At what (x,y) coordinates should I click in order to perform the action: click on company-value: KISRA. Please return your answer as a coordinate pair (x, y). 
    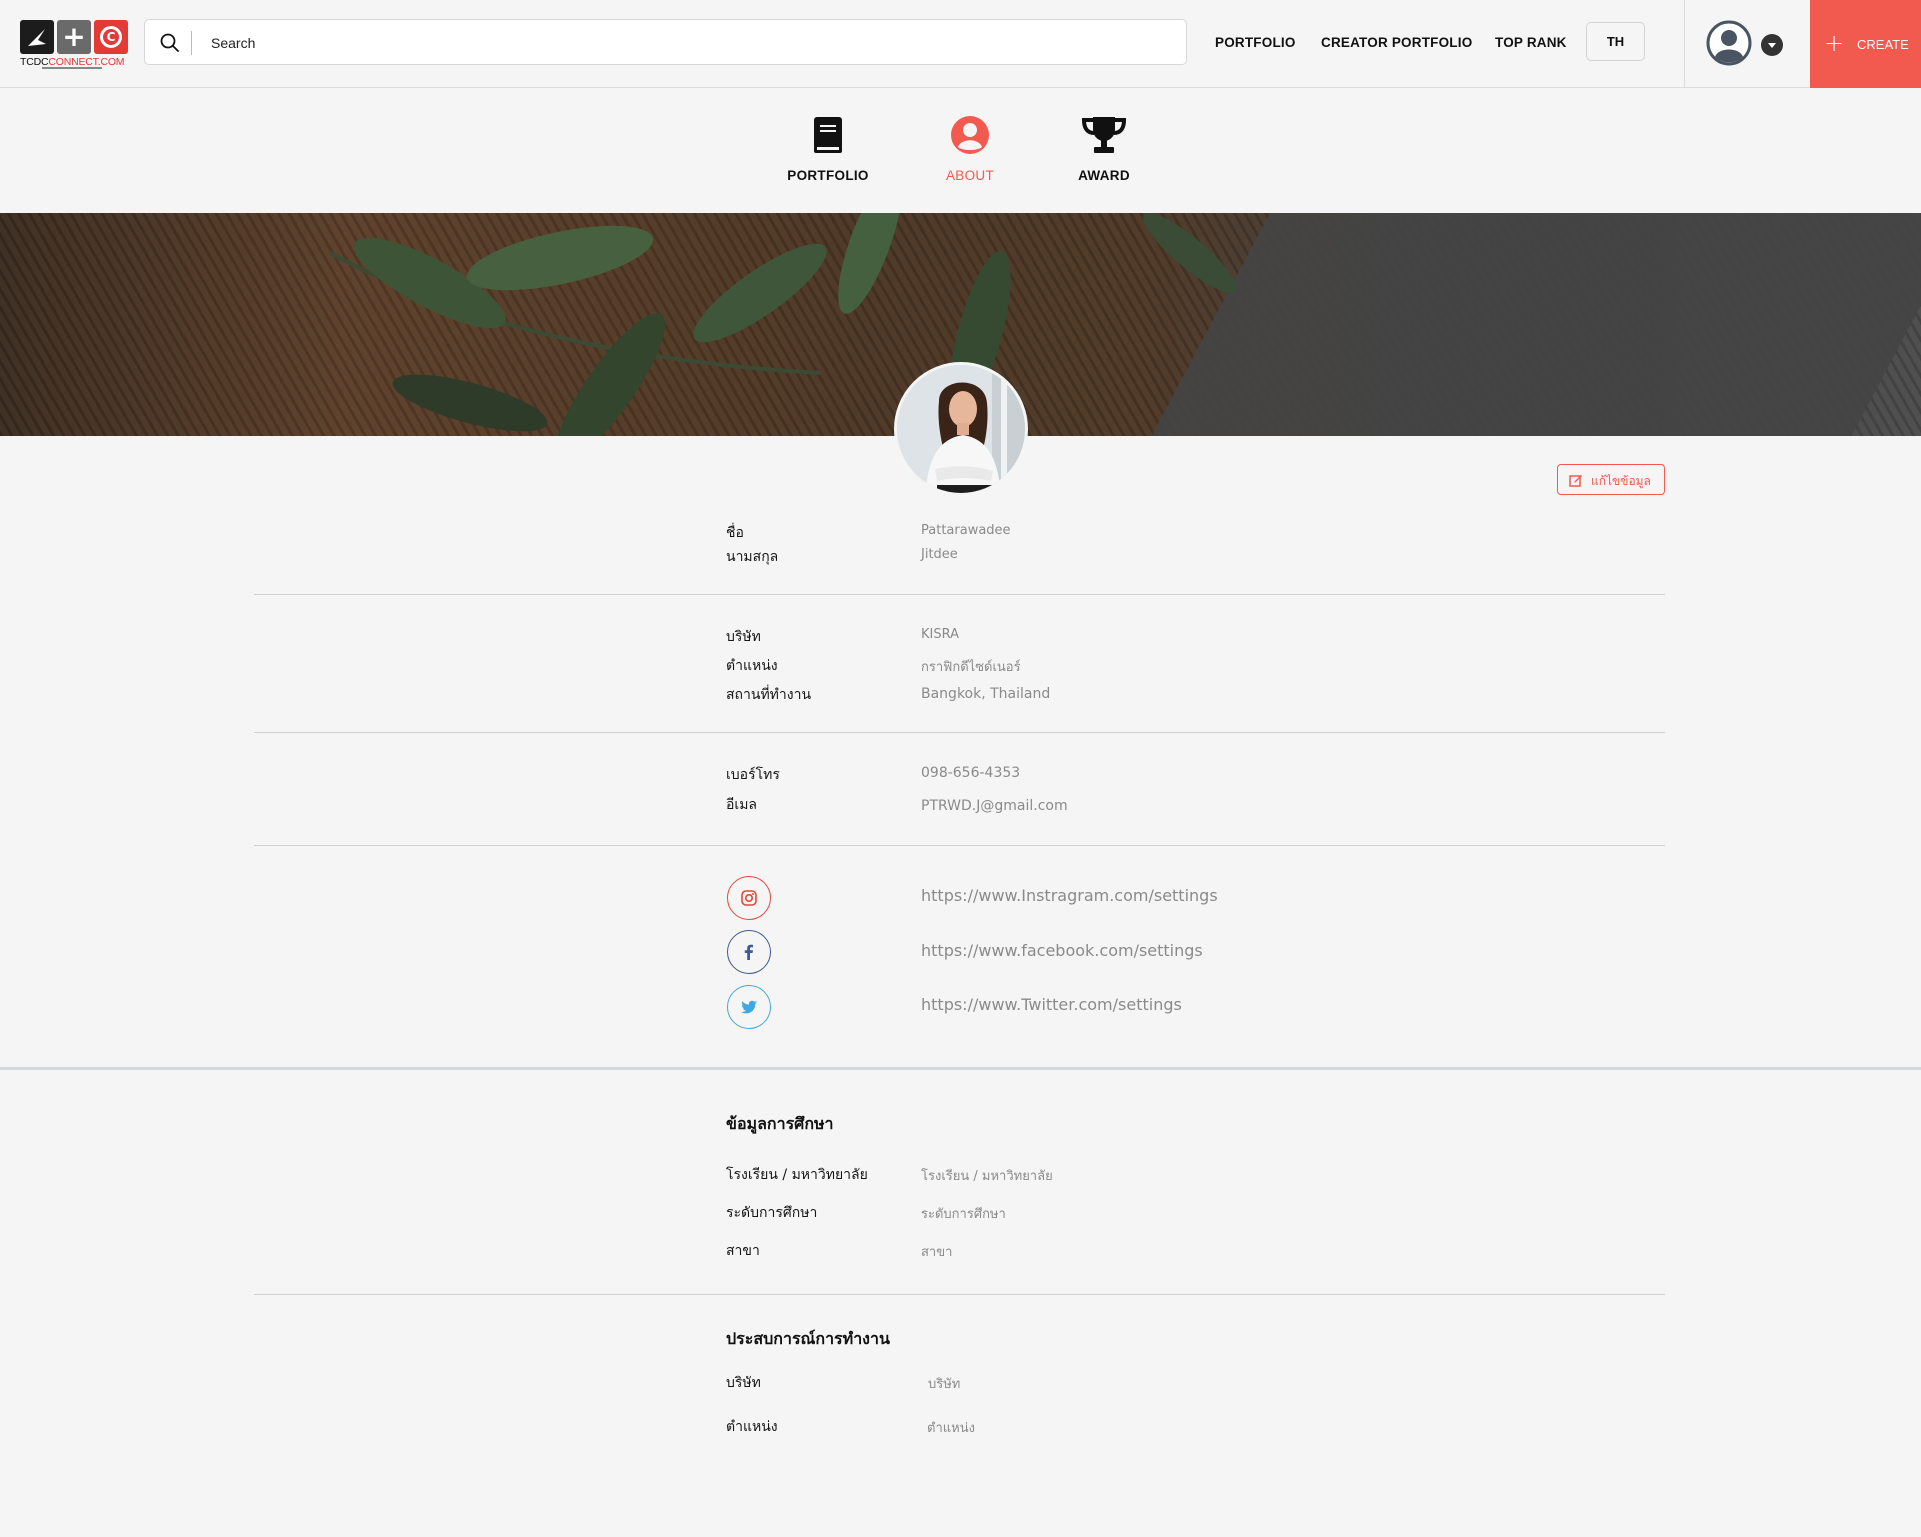
    Looking at the image, I should click on (940, 634).